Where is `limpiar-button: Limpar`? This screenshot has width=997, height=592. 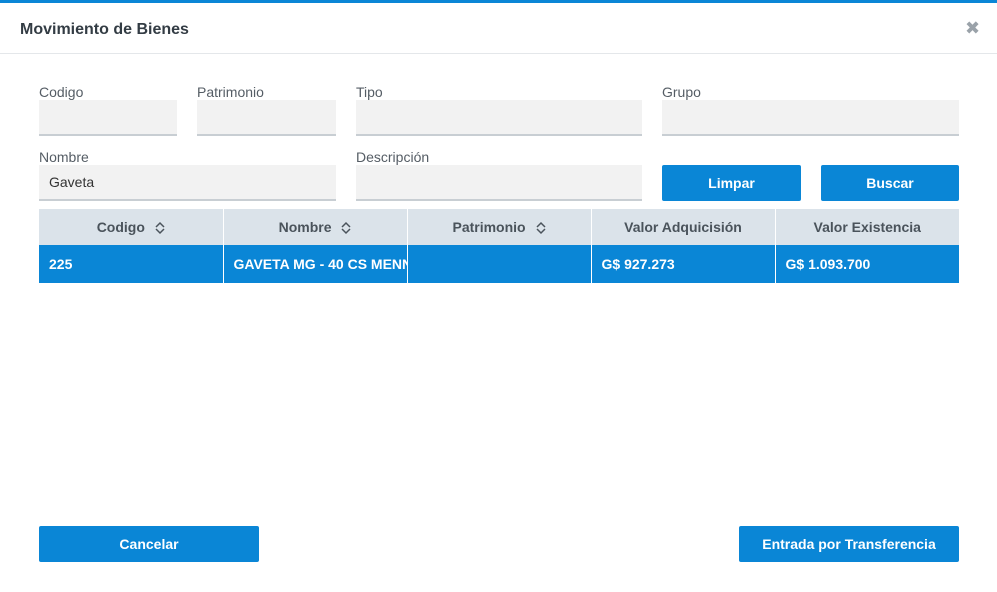
limpiar-button: Limpar is located at coordinates (731, 183).